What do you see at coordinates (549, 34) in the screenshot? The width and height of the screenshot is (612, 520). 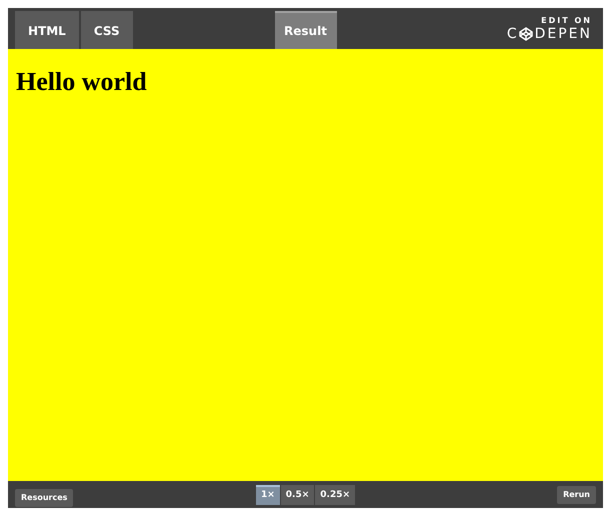 I see `codepen-logo: C DEPEN` at bounding box center [549, 34].